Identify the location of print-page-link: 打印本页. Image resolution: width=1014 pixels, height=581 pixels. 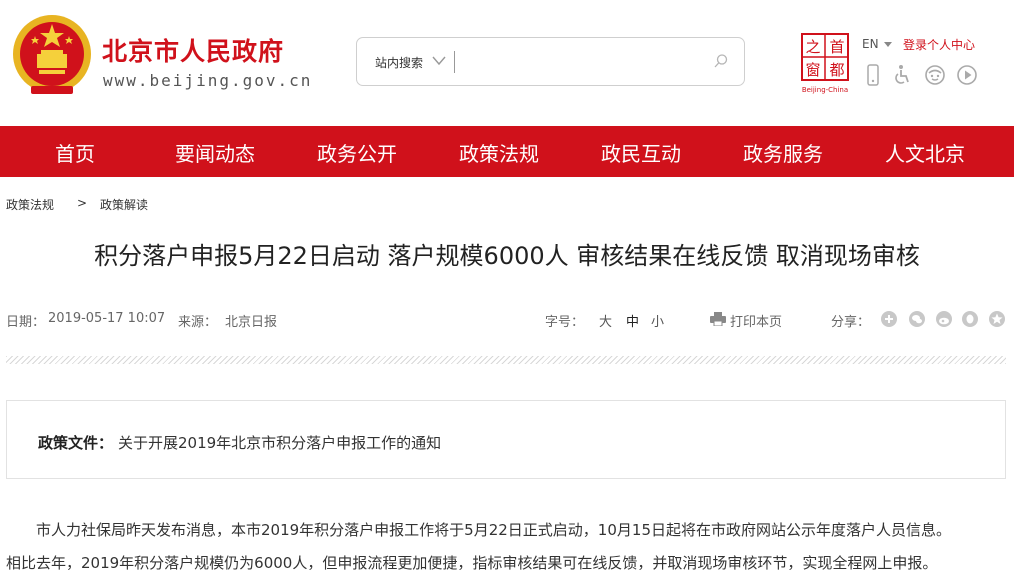
(756, 320).